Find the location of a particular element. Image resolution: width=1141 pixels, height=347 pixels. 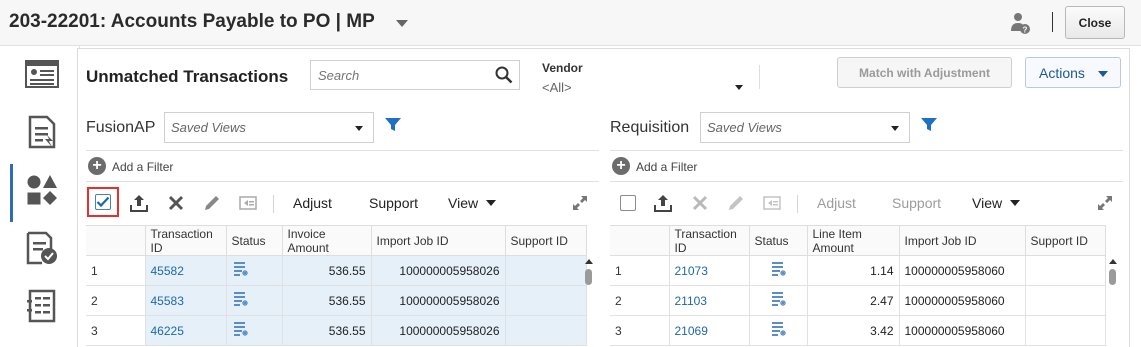

transaction-id-link: 21103 is located at coordinates (691, 301).